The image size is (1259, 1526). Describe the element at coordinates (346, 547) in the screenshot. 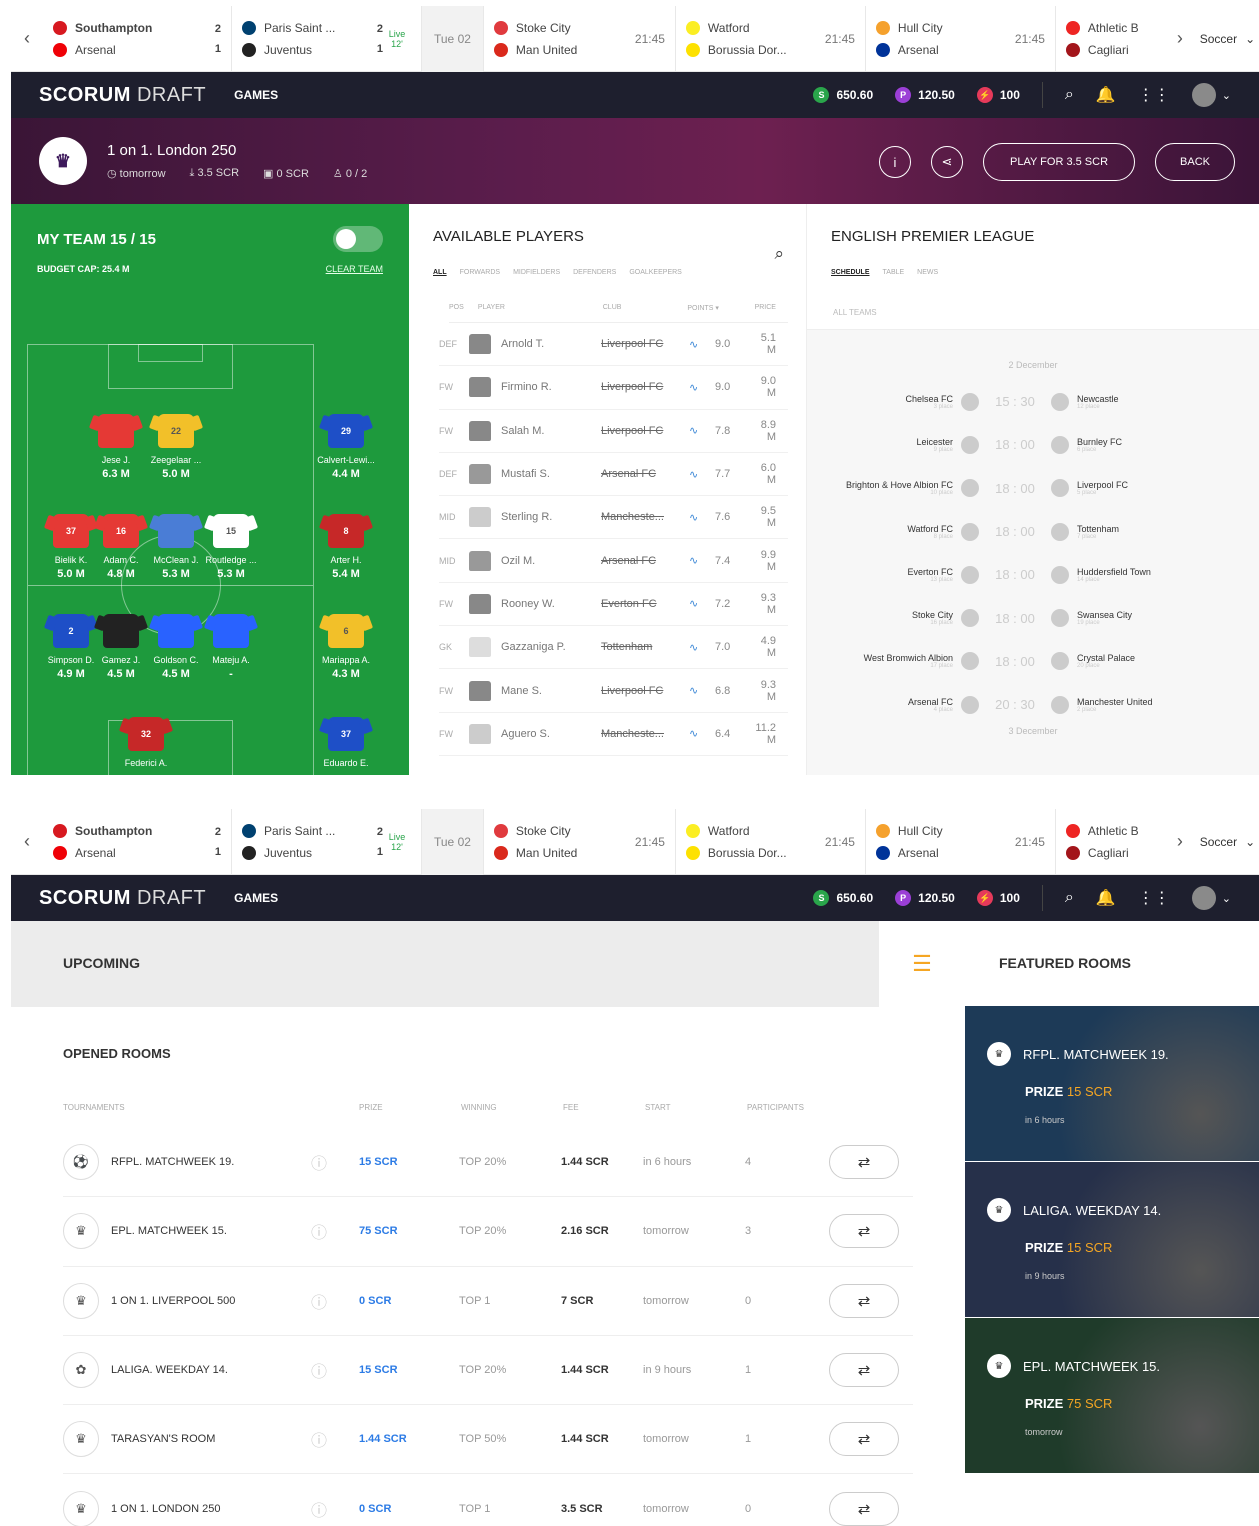

I see `pitch-player: 8 Arter H. 5.4 M` at that location.